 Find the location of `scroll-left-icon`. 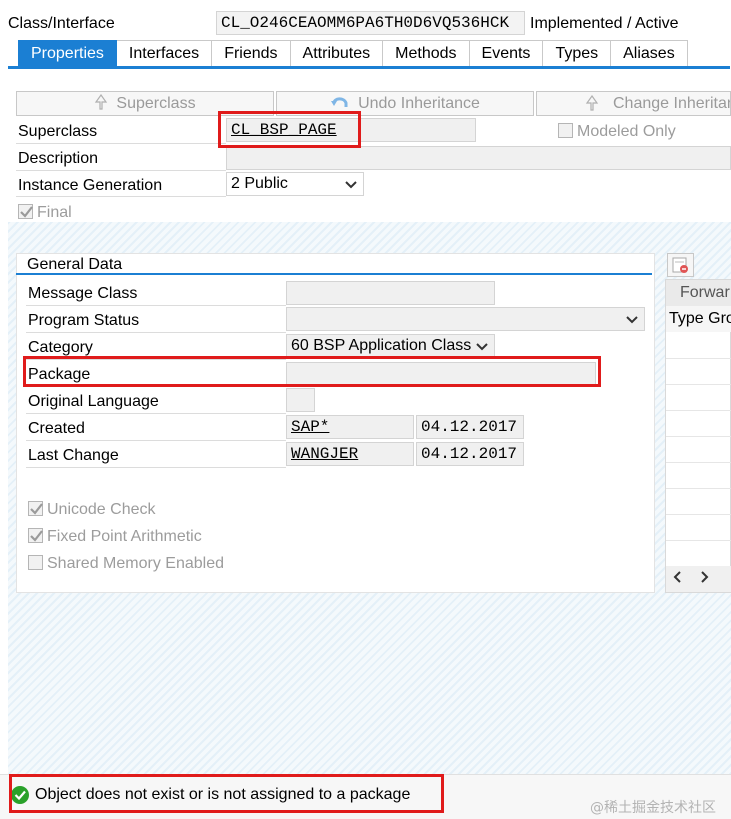

scroll-left-icon is located at coordinates (678, 579).